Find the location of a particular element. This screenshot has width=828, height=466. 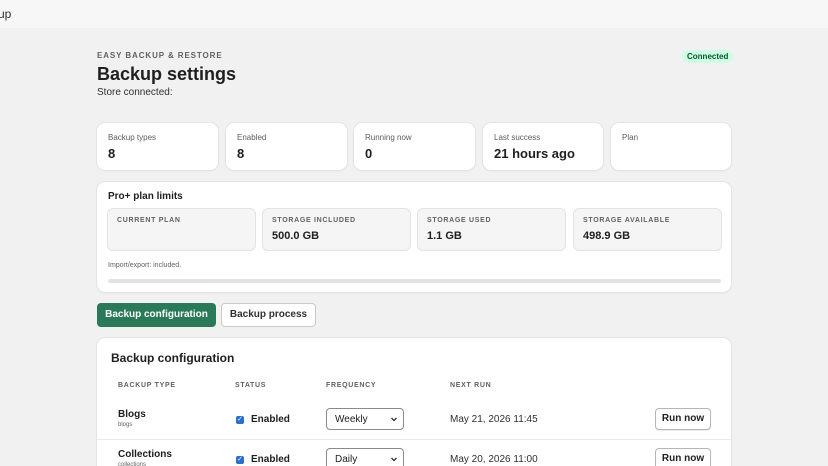

stat-card-running-now: Running now 0 is located at coordinates (414, 146).